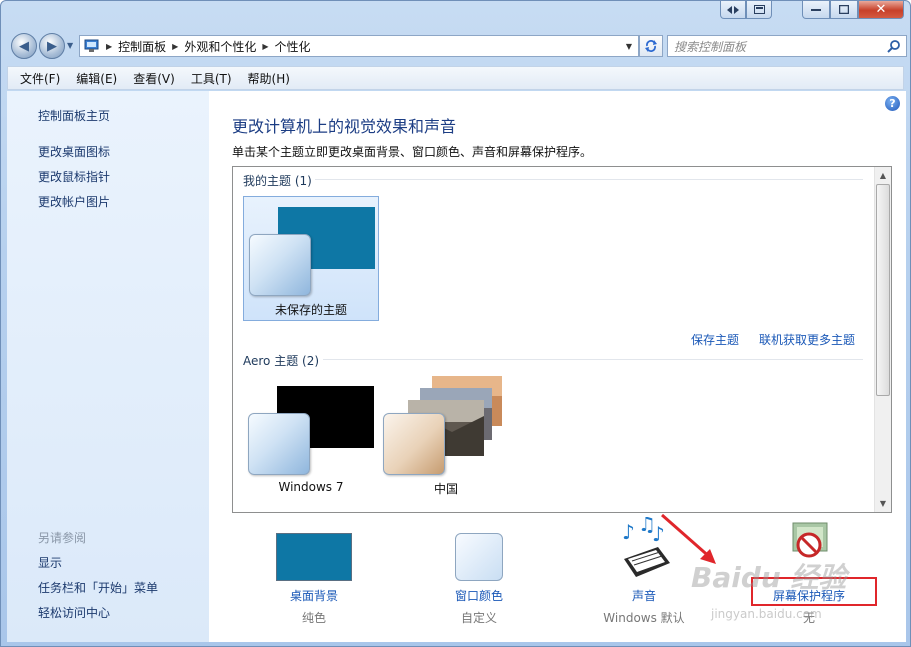  I want to click on crumb-control-panel: 控制面板, so click(142, 46).